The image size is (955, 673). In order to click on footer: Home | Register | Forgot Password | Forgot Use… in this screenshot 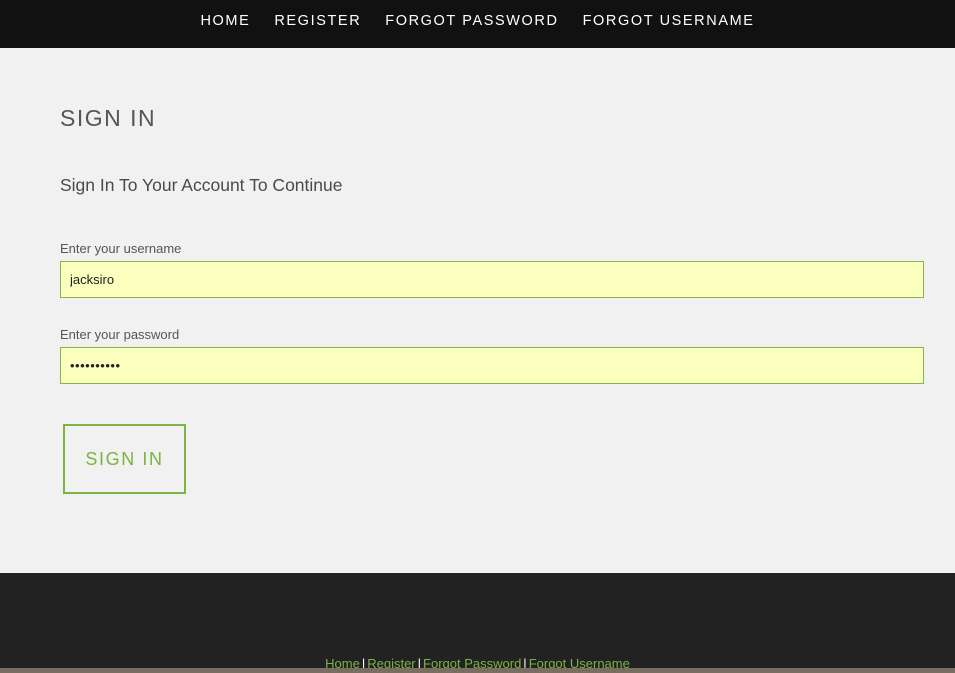, I will do `click(477, 623)`.